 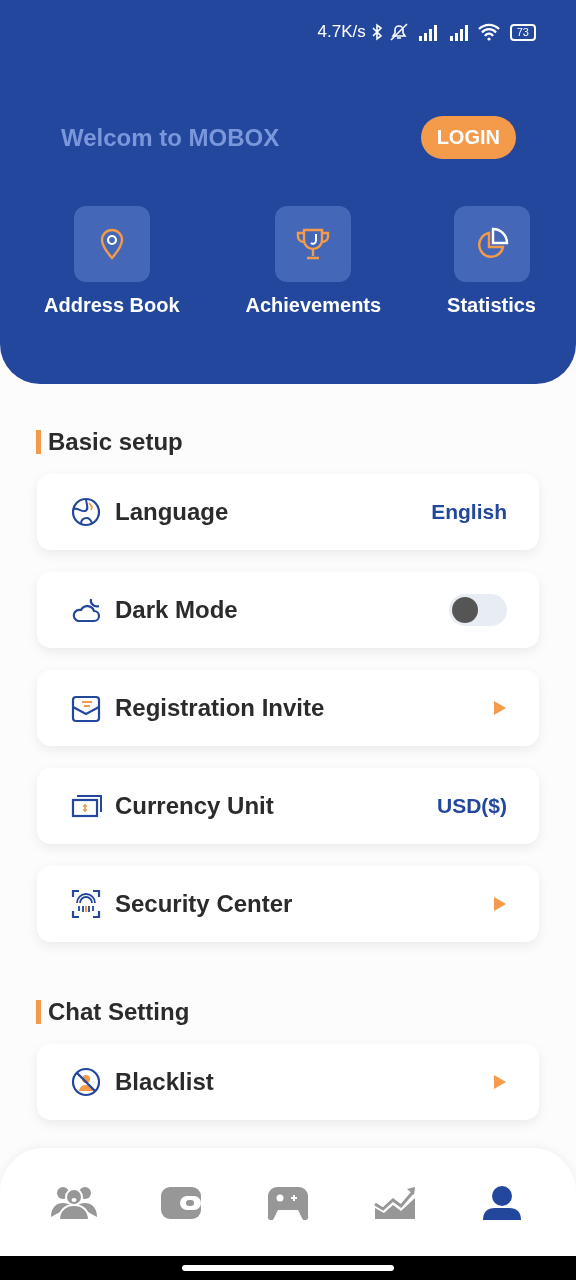 What do you see at coordinates (180, 1203) in the screenshot?
I see `wallet-icon` at bounding box center [180, 1203].